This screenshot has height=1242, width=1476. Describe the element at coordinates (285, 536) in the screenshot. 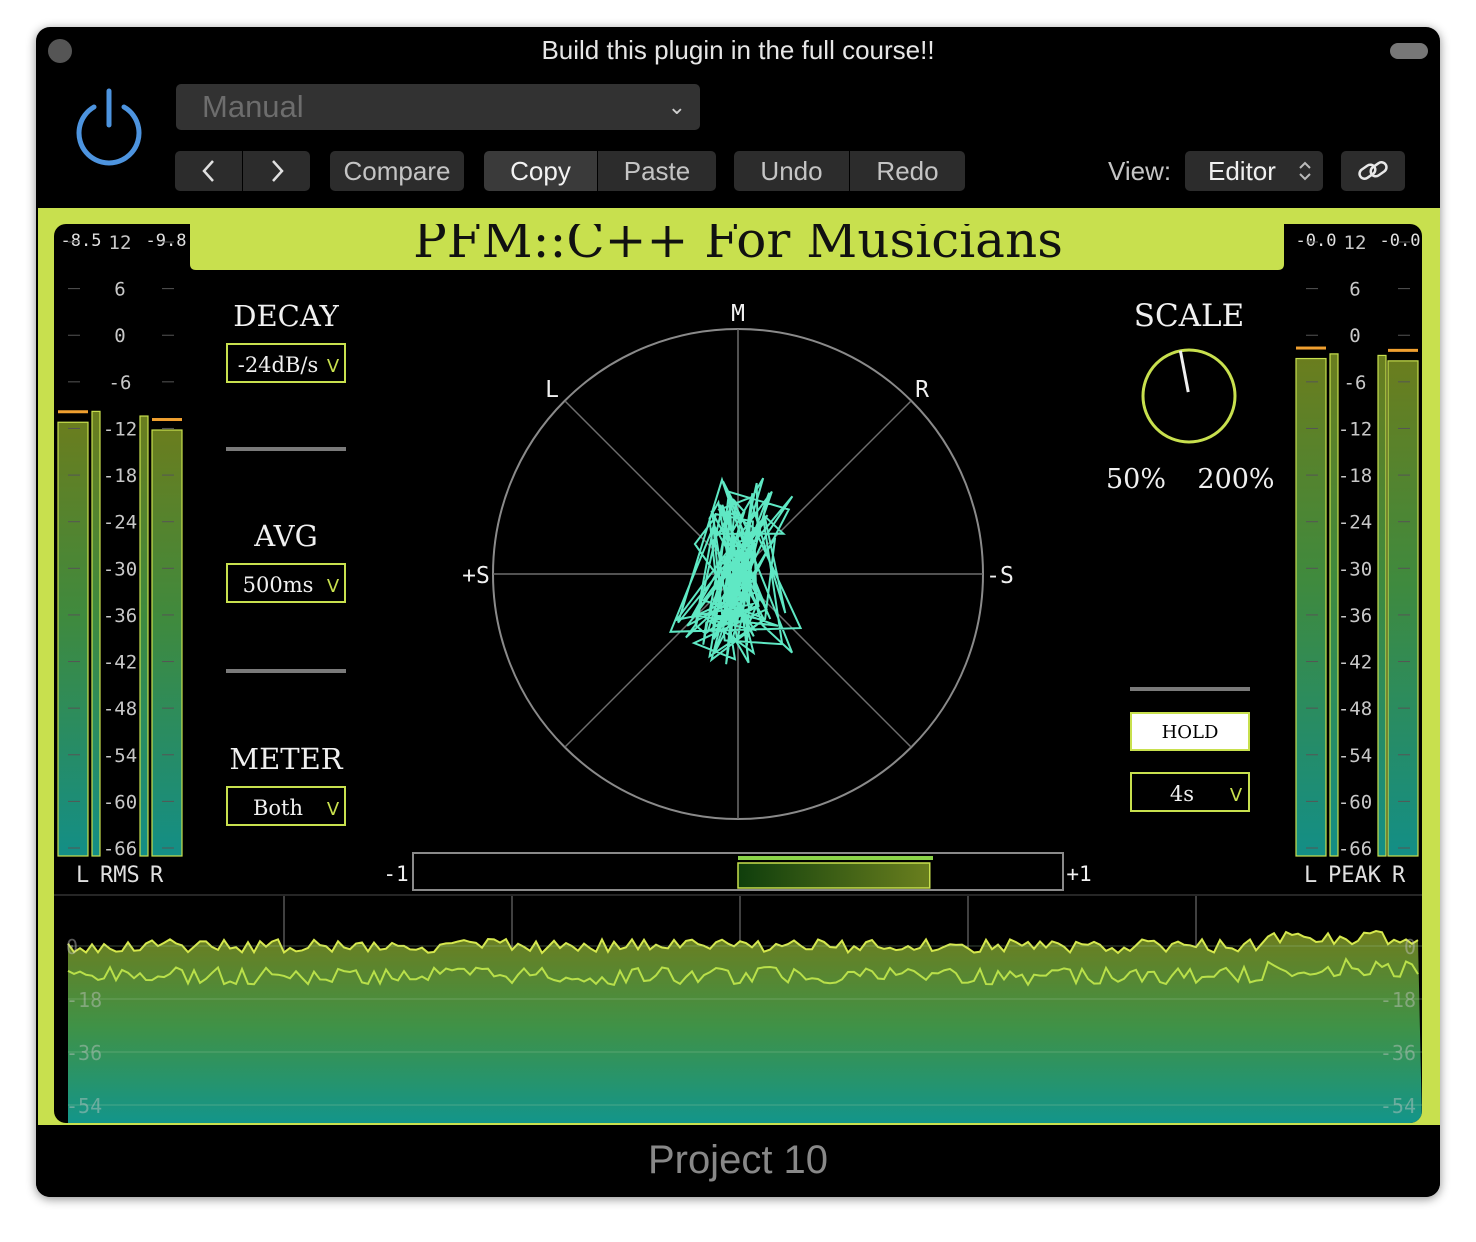

I see `avg-label: AVG` at that location.